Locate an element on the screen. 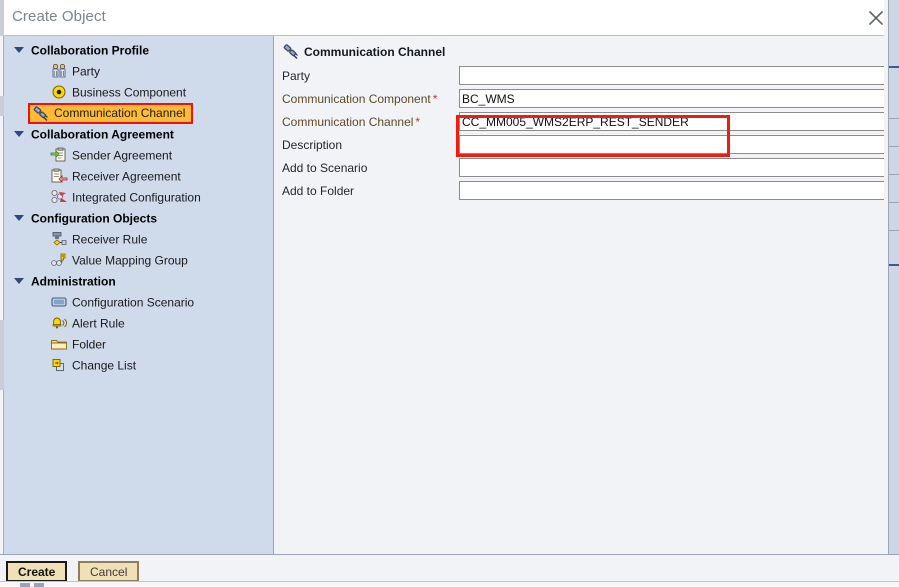 The width and height of the screenshot is (899, 587). label-add-to-folder: Add to Folder is located at coordinates (318, 191).